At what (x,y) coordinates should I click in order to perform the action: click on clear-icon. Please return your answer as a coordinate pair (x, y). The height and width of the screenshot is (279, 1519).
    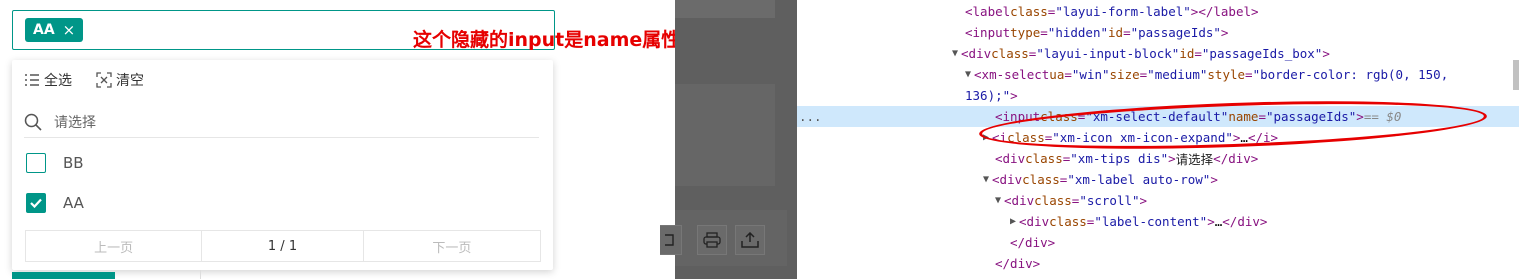
    Looking at the image, I should click on (104, 80).